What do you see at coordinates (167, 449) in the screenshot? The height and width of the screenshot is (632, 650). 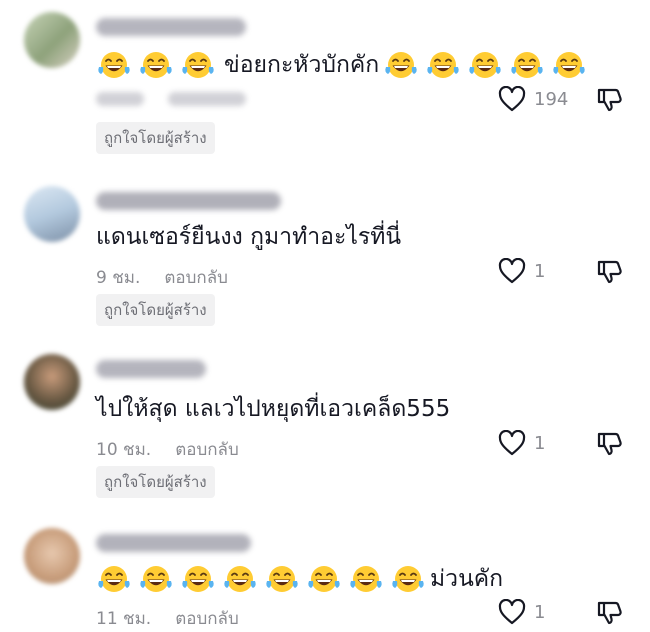 I see `comment-meta: 10 ชม. ตอบกลับ` at bounding box center [167, 449].